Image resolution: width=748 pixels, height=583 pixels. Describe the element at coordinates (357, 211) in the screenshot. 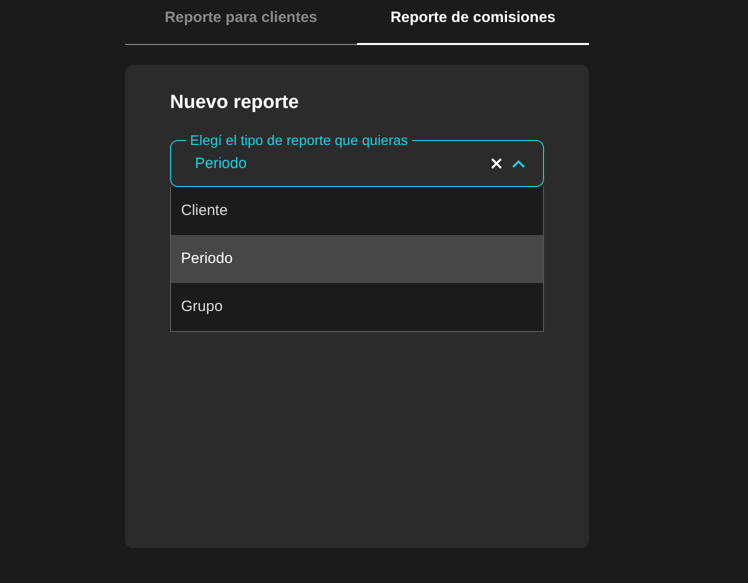

I see `dropdown-option: Cliente` at that location.